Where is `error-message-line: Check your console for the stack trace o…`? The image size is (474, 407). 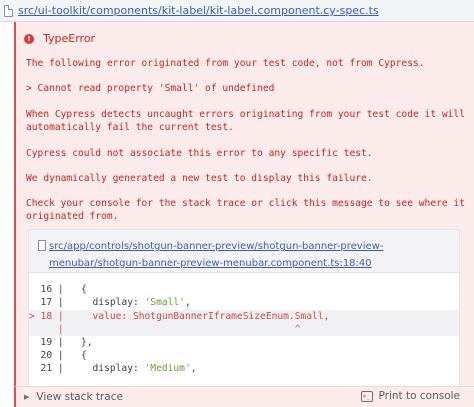
error-message-line: Check your console for the stack trace o… is located at coordinates (245, 203).